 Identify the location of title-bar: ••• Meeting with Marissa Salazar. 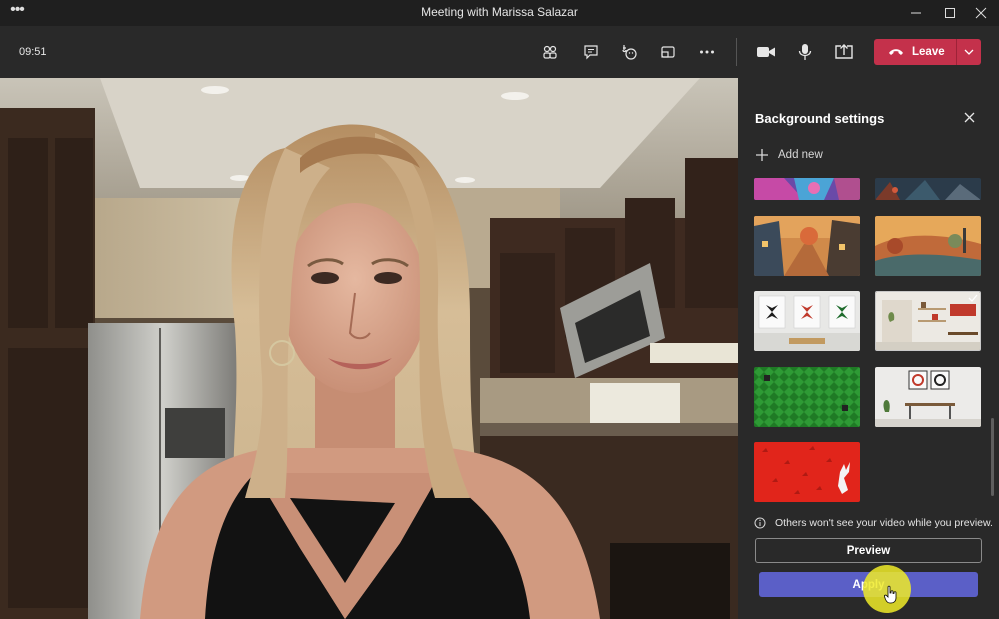
(499, 13).